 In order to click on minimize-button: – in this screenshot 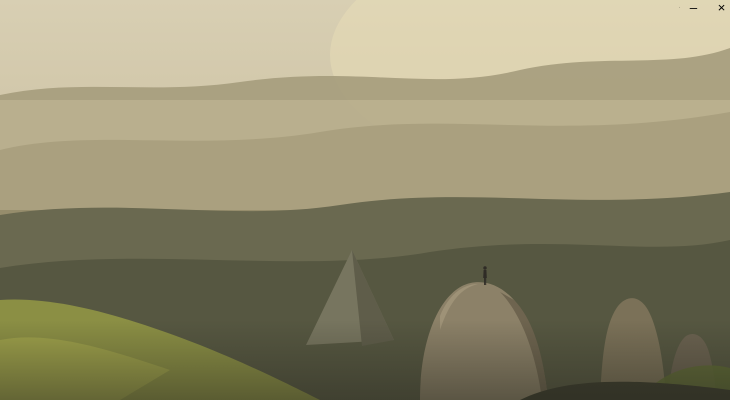, I will do `click(693, 7)`.